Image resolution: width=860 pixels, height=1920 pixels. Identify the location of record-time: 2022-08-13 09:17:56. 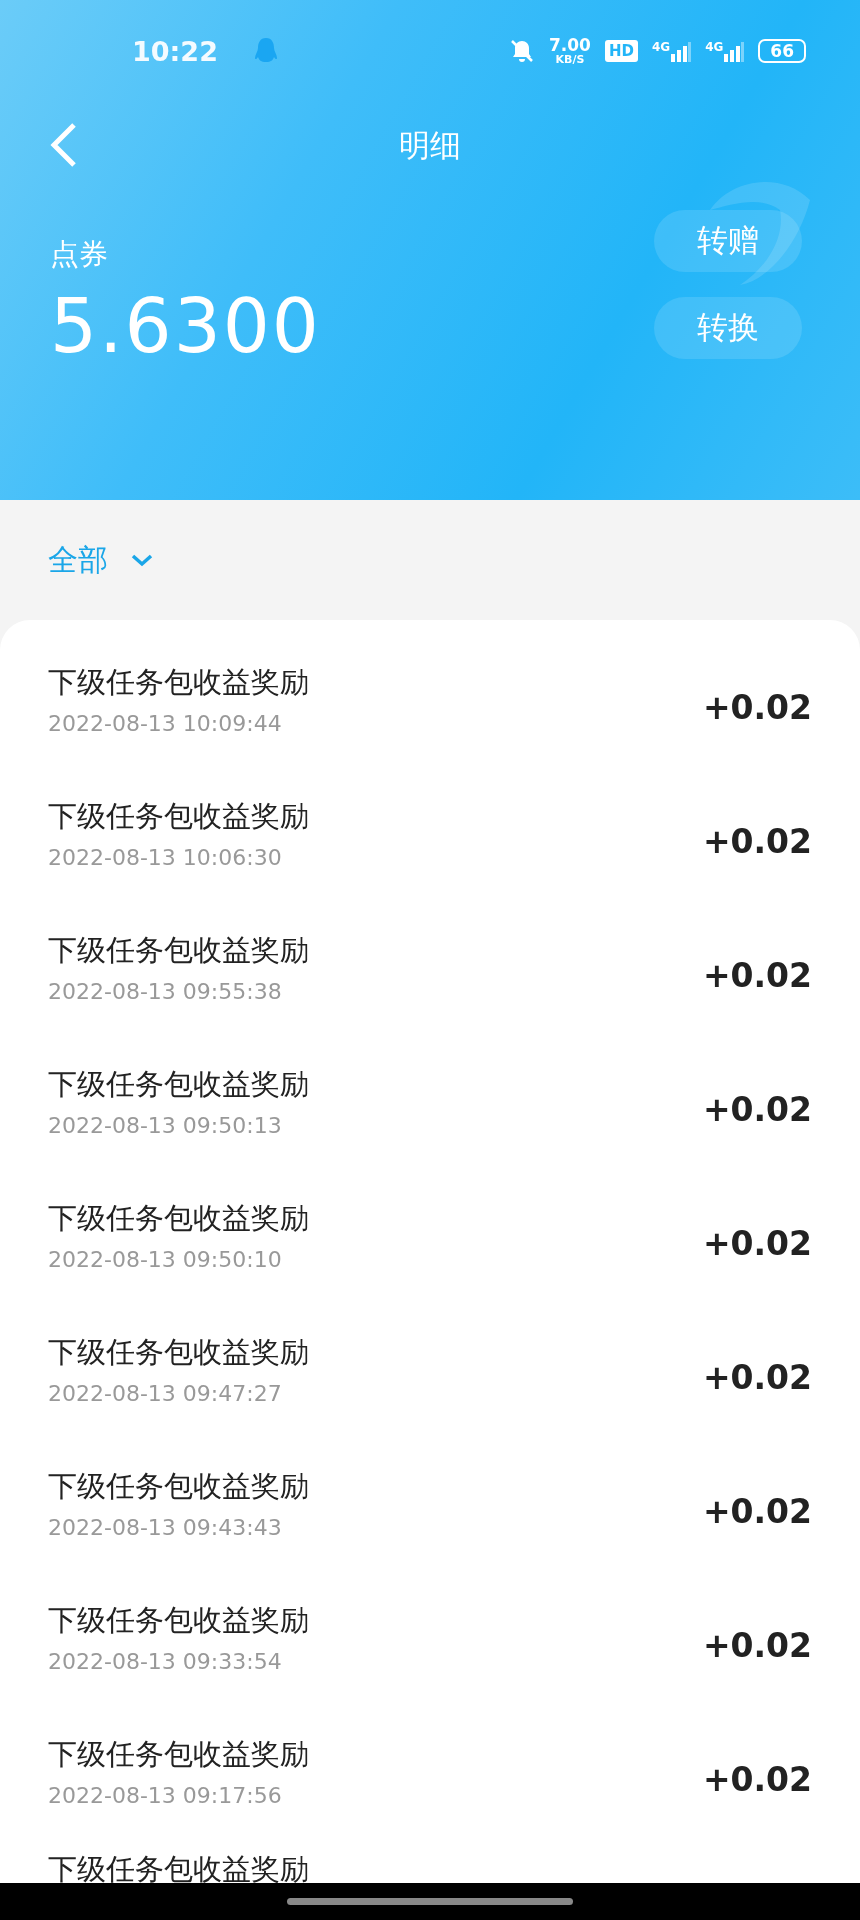
(165, 1795).